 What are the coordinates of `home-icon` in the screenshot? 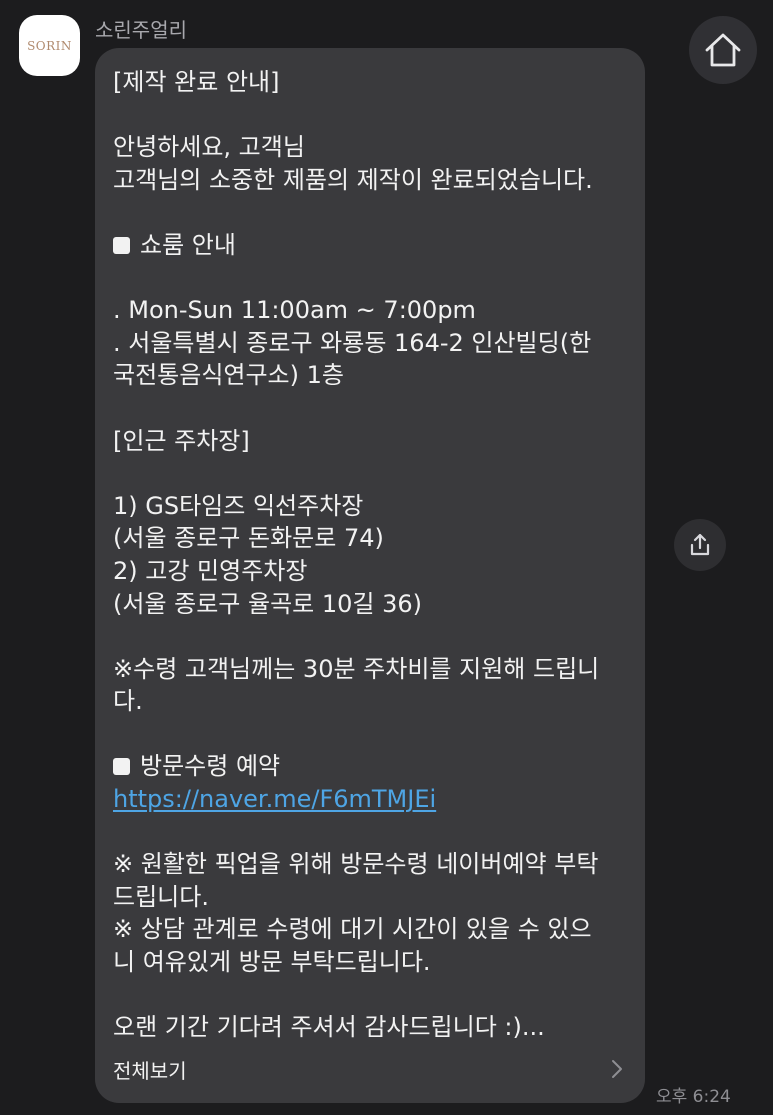 It's located at (723, 50).